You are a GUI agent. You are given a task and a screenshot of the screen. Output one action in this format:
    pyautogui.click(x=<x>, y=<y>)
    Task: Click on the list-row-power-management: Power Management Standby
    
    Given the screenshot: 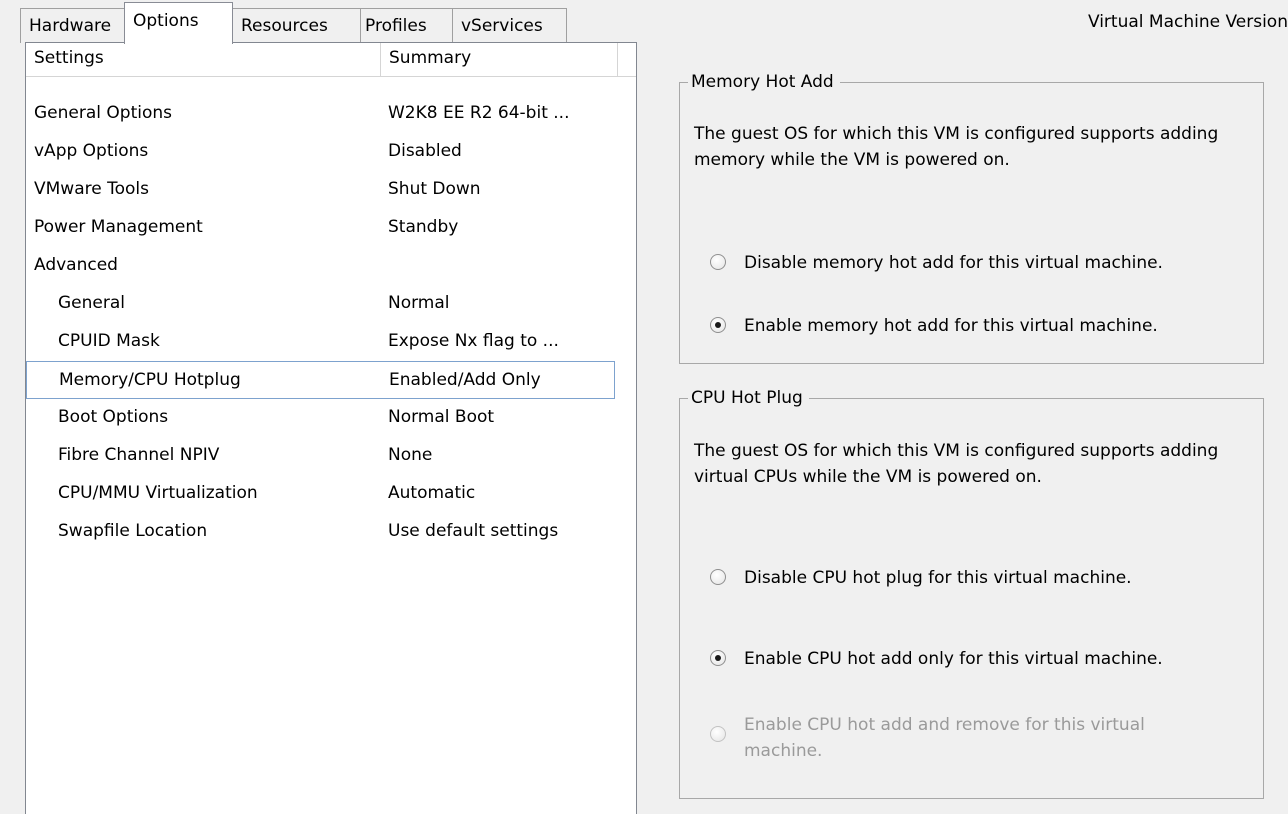 What is the action you would take?
    pyautogui.click(x=320, y=228)
    